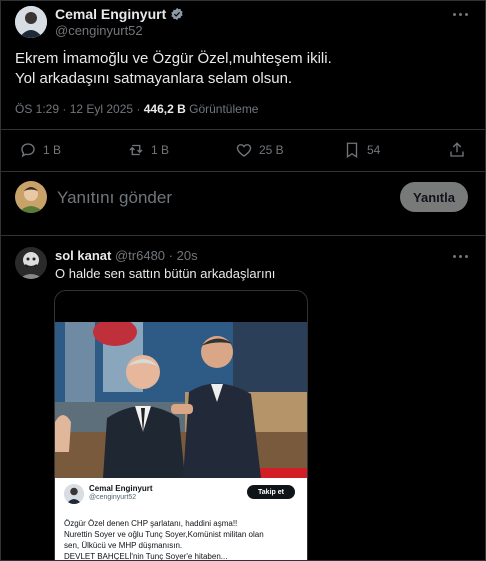 The image size is (486, 561). Describe the element at coordinates (28, 150) in the screenshot. I see `reply-icon` at that location.